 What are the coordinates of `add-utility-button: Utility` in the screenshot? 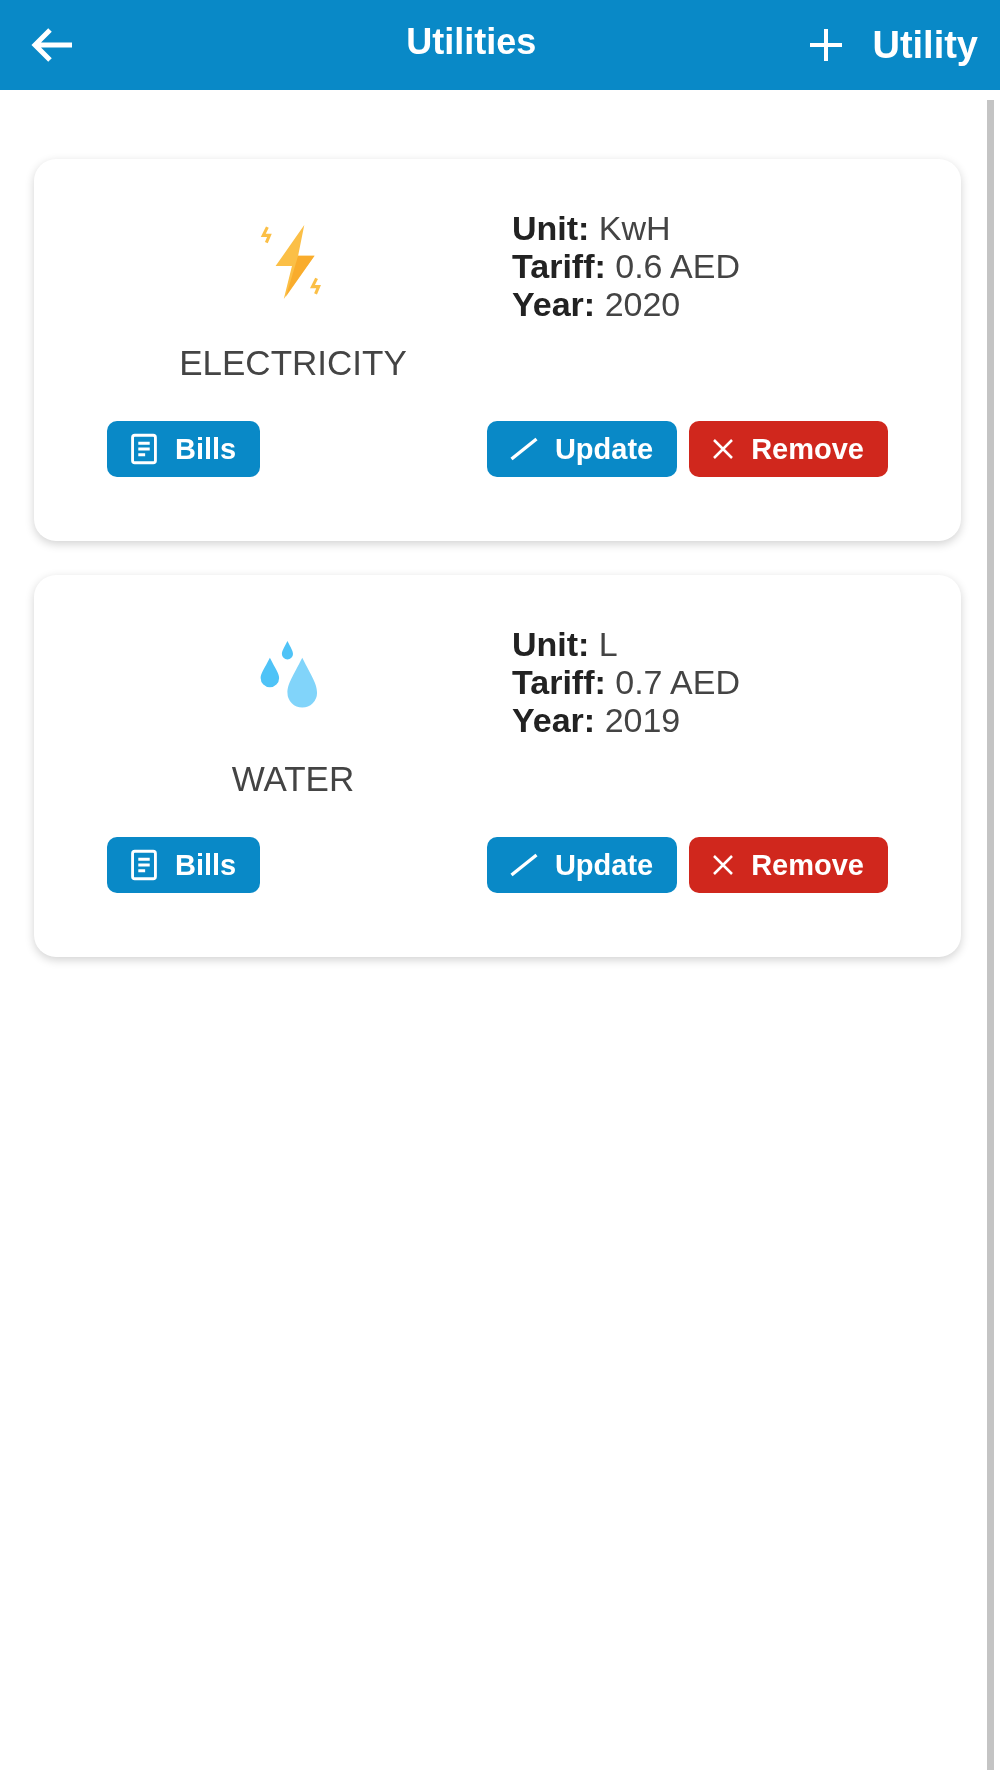 It's located at (893, 45).